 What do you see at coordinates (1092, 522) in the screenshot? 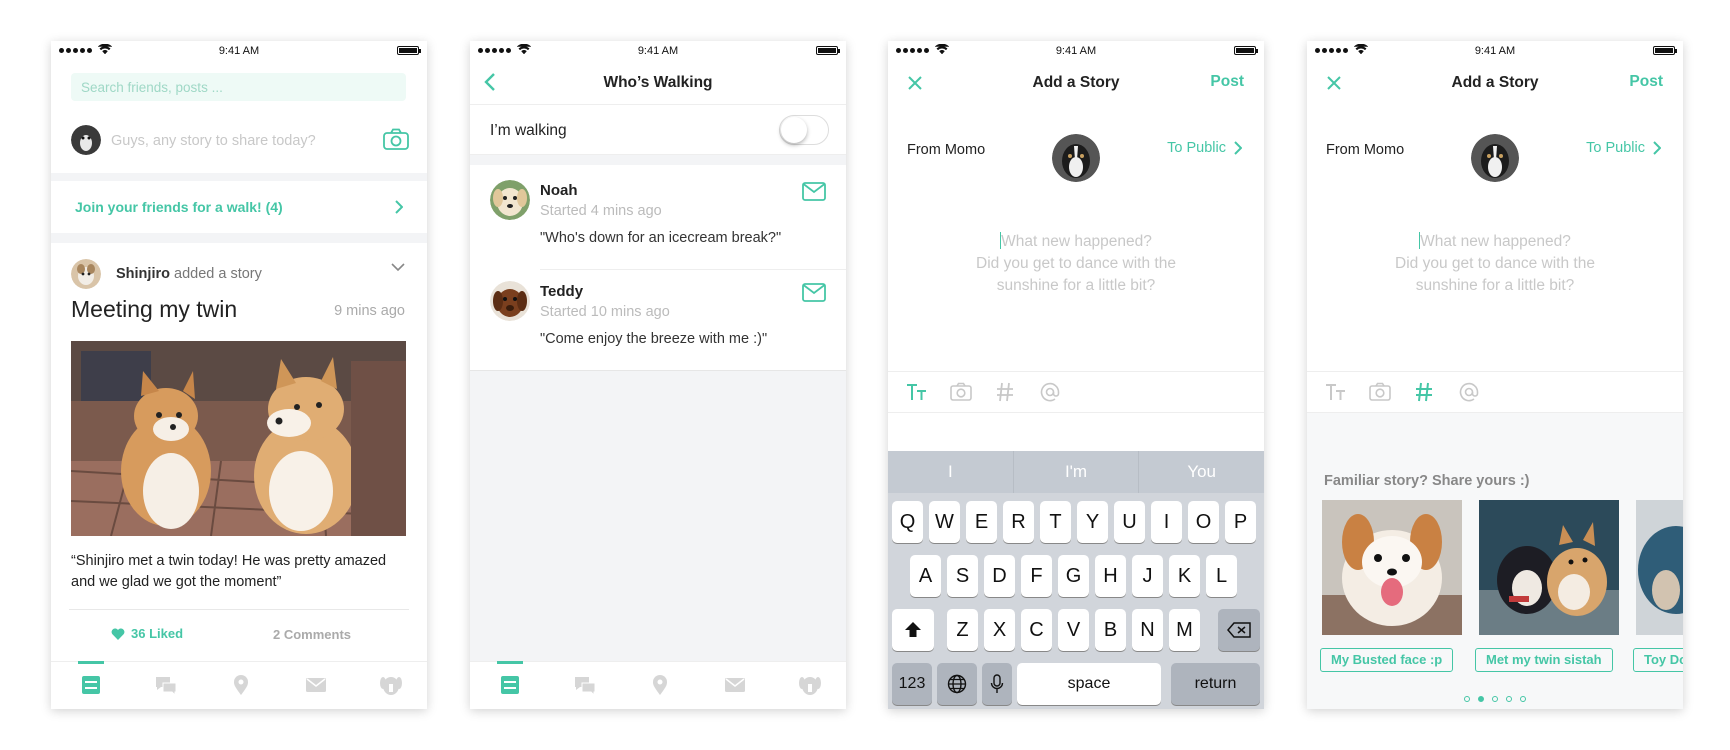
I see `key: Y` at bounding box center [1092, 522].